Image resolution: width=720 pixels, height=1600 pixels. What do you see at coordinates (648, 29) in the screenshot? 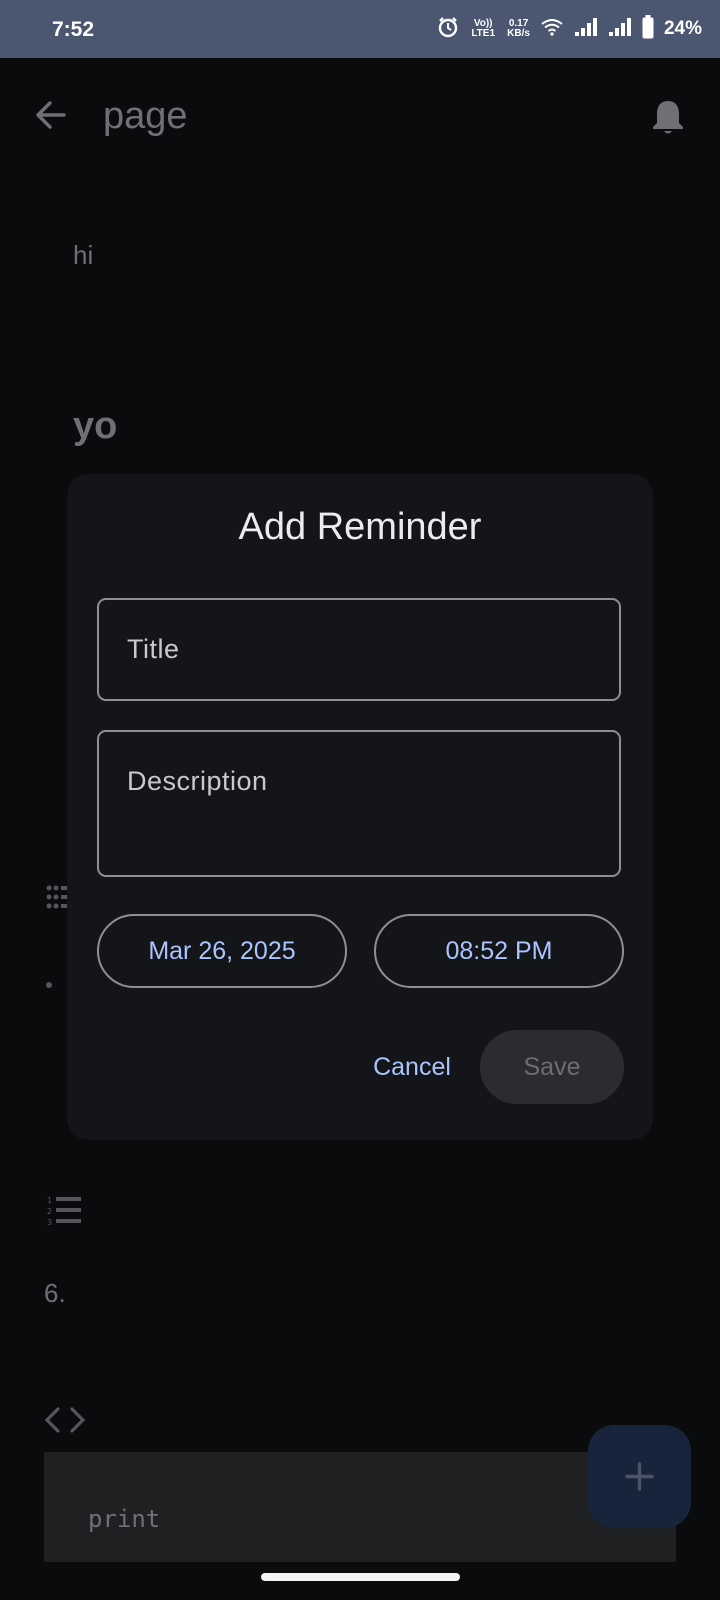
I see `battery-icon` at bounding box center [648, 29].